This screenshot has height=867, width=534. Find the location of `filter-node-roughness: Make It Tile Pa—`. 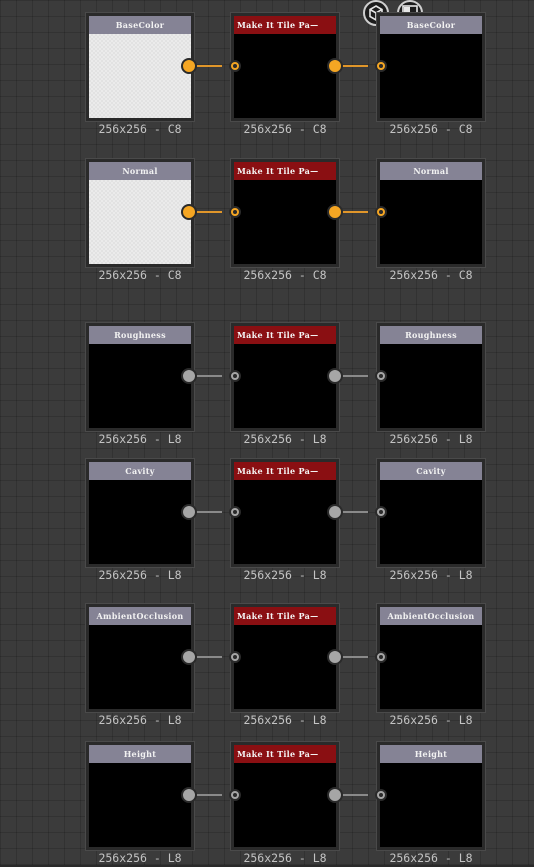

filter-node-roughness: Make It Tile Pa— is located at coordinates (285, 377).